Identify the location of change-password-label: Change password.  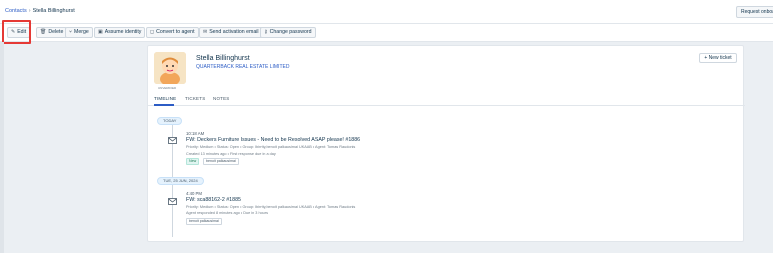
(290, 32).